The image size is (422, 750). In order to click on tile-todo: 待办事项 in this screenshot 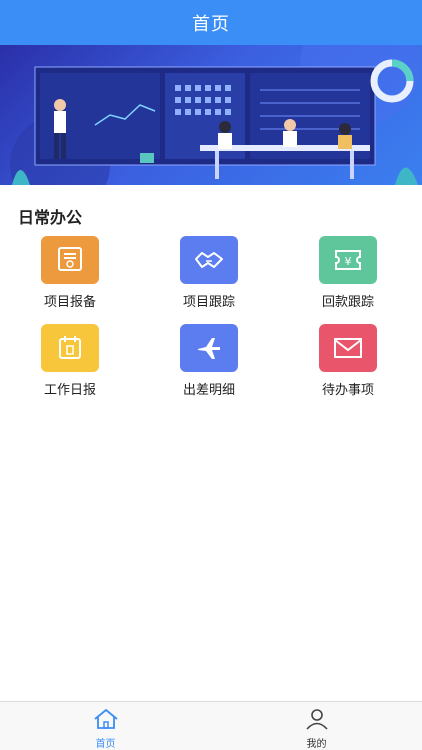, I will do `click(348, 364)`.